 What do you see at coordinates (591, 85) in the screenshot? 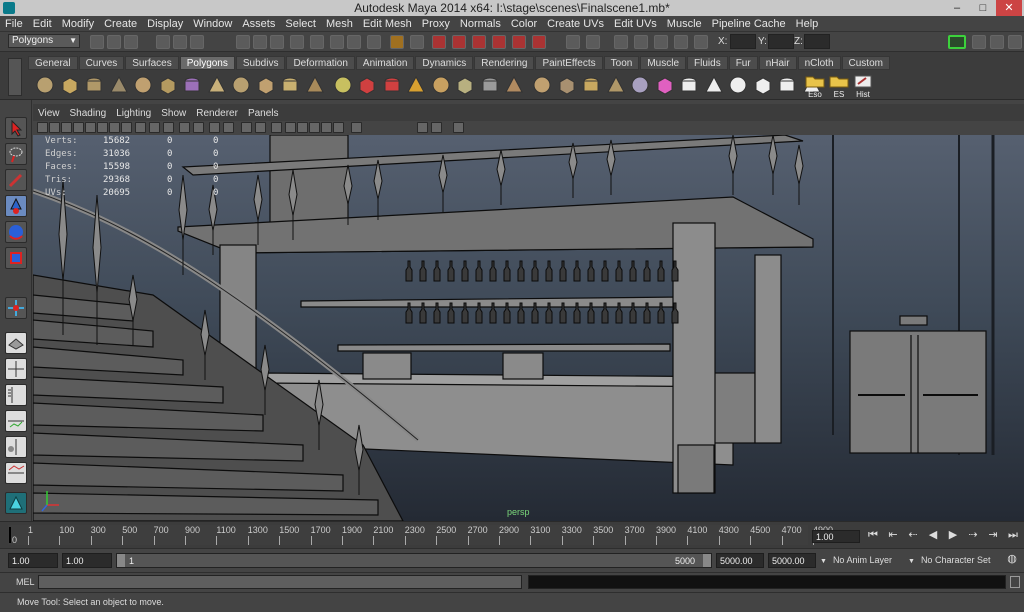
I see `bevel-icon` at bounding box center [591, 85].